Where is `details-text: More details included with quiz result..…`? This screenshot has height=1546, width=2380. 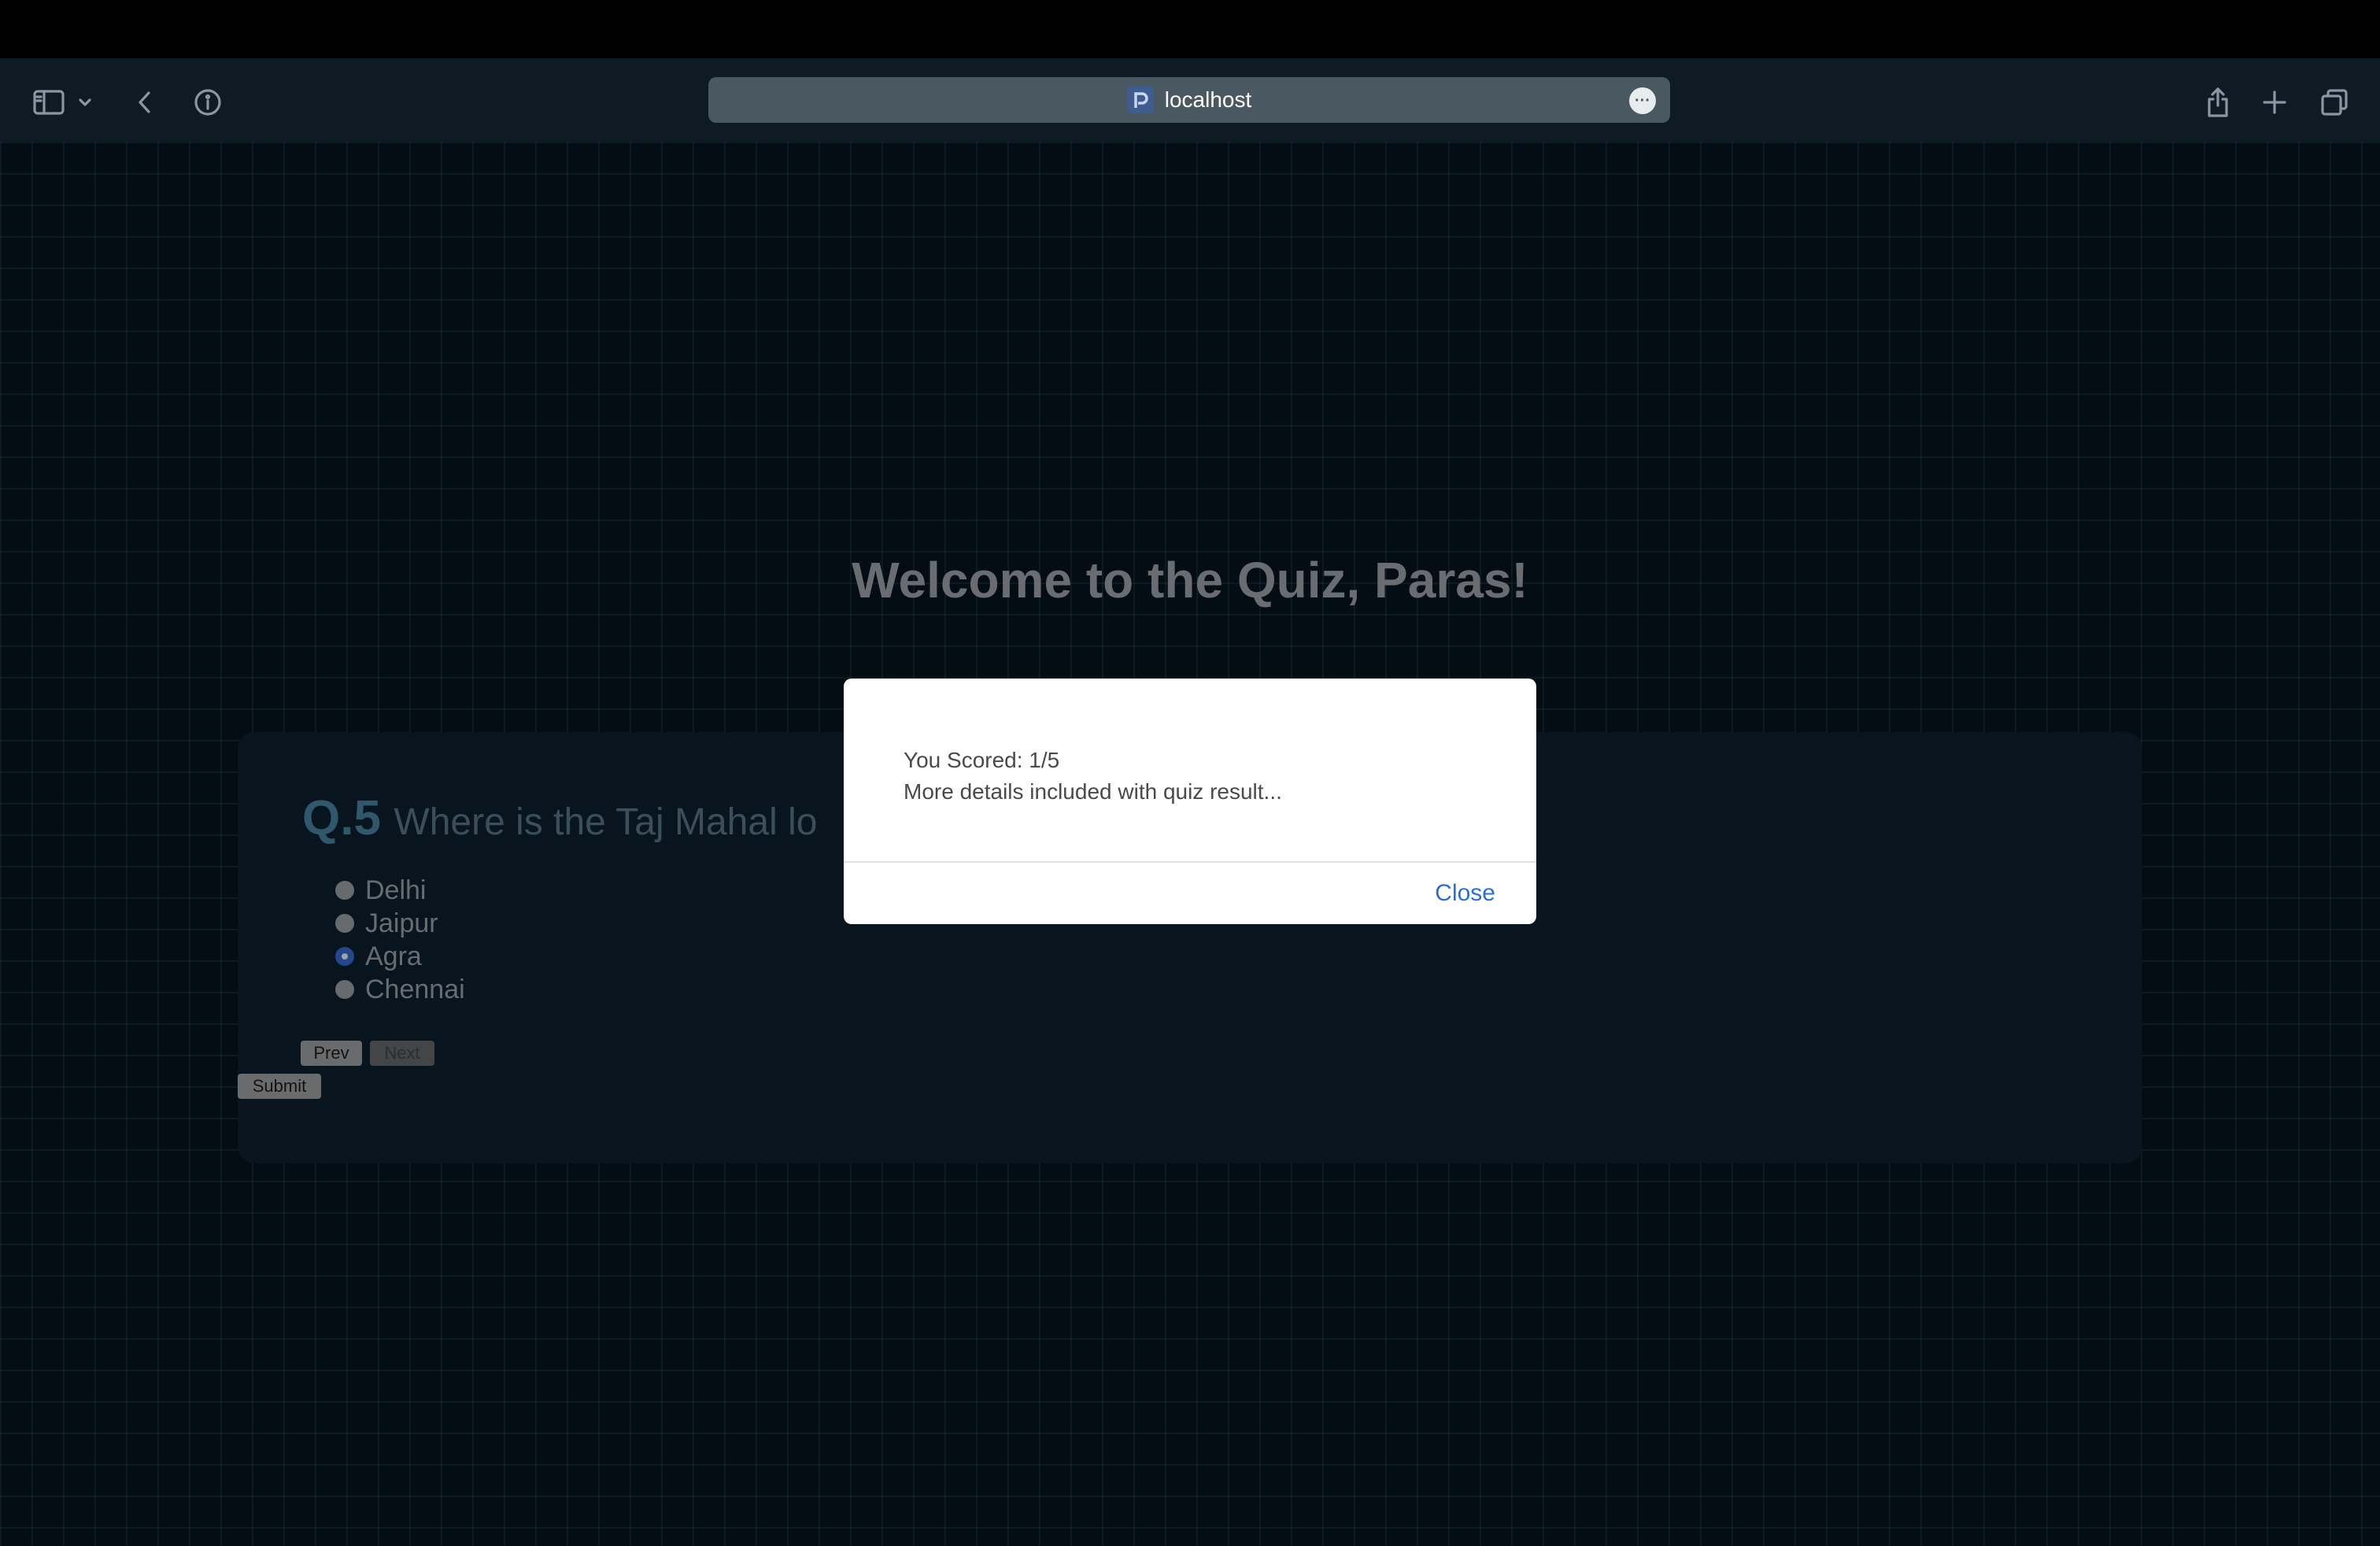 details-text: More details included with quiz result..… is located at coordinates (1093, 791).